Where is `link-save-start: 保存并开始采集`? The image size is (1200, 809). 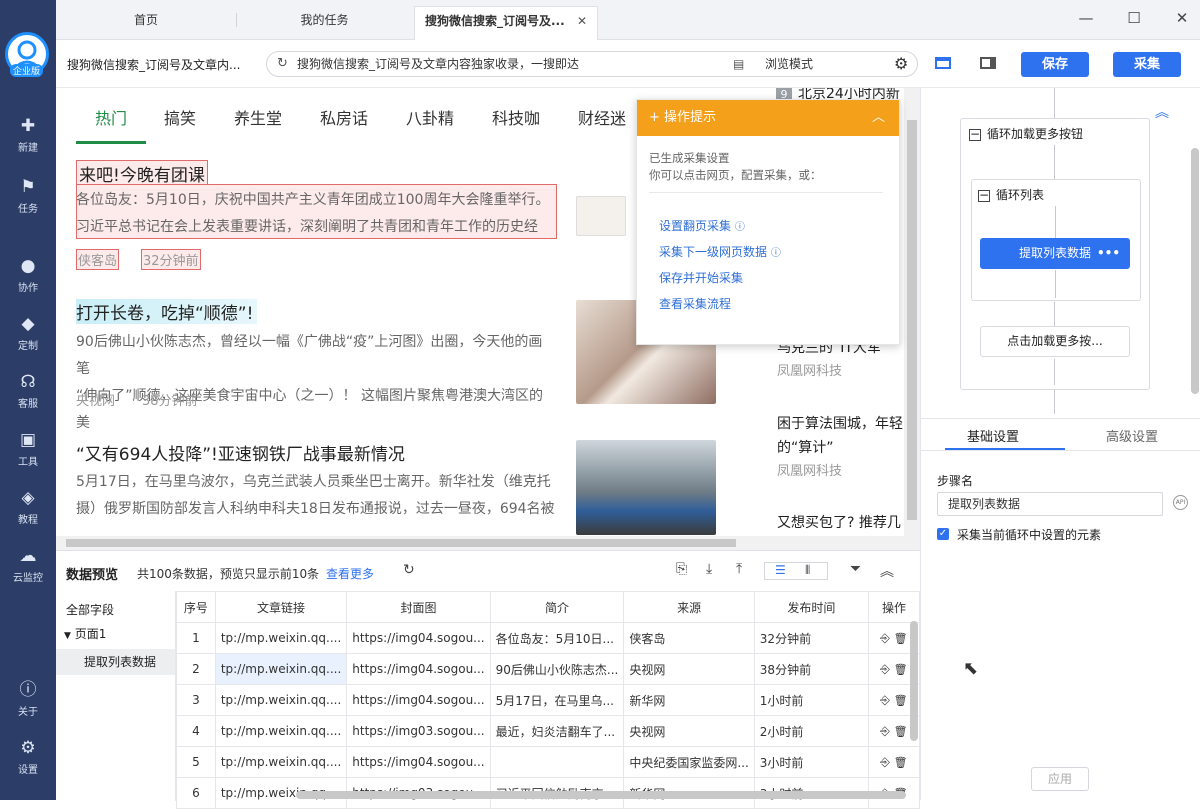
link-save-start: 保存并开始采集 is located at coordinates (701, 277).